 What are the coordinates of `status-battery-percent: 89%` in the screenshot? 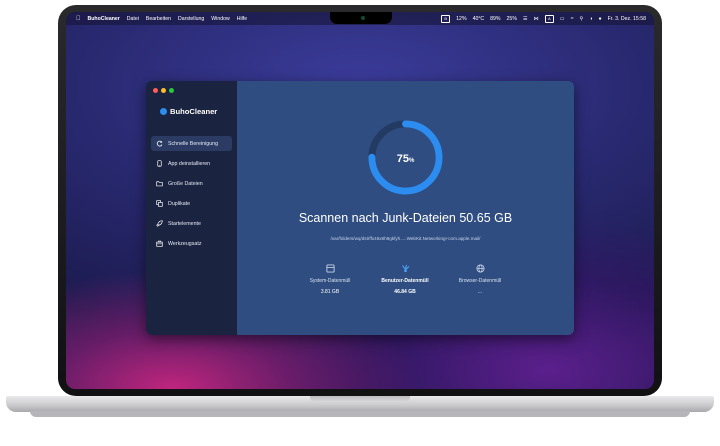 It's located at (495, 19).